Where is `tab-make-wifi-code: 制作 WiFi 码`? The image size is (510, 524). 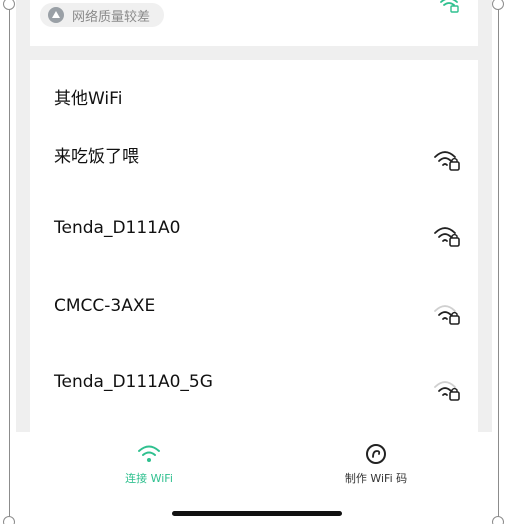
tab-make-wifi-code: 制作 WiFi 码 is located at coordinates (376, 463).